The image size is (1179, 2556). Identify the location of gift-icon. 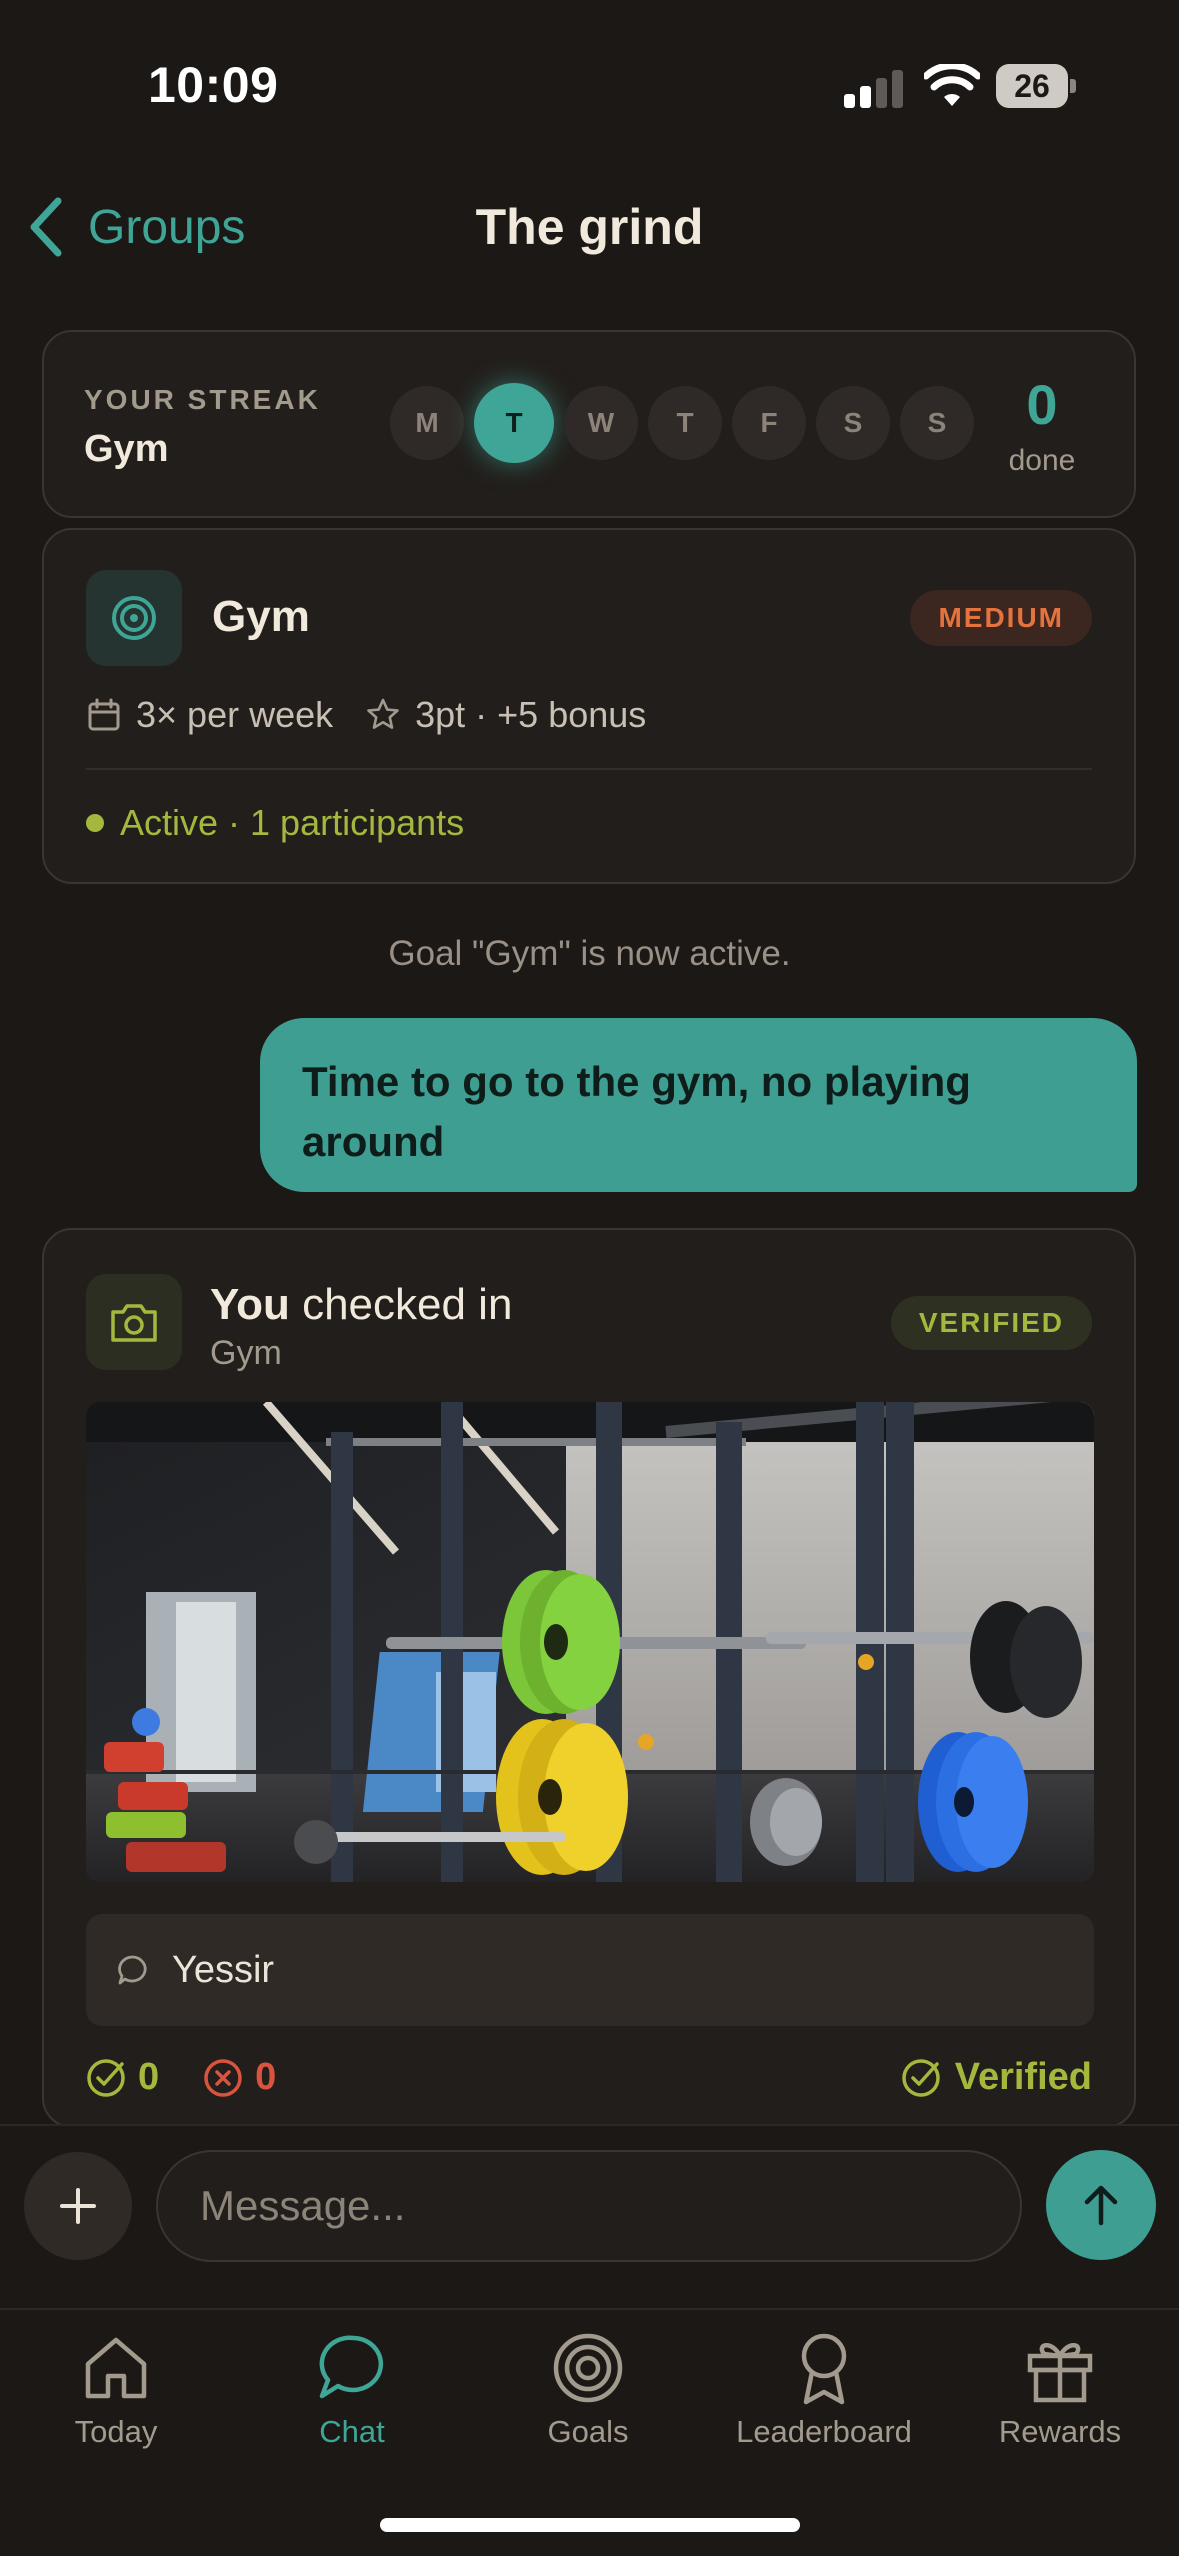
(1060, 2373).